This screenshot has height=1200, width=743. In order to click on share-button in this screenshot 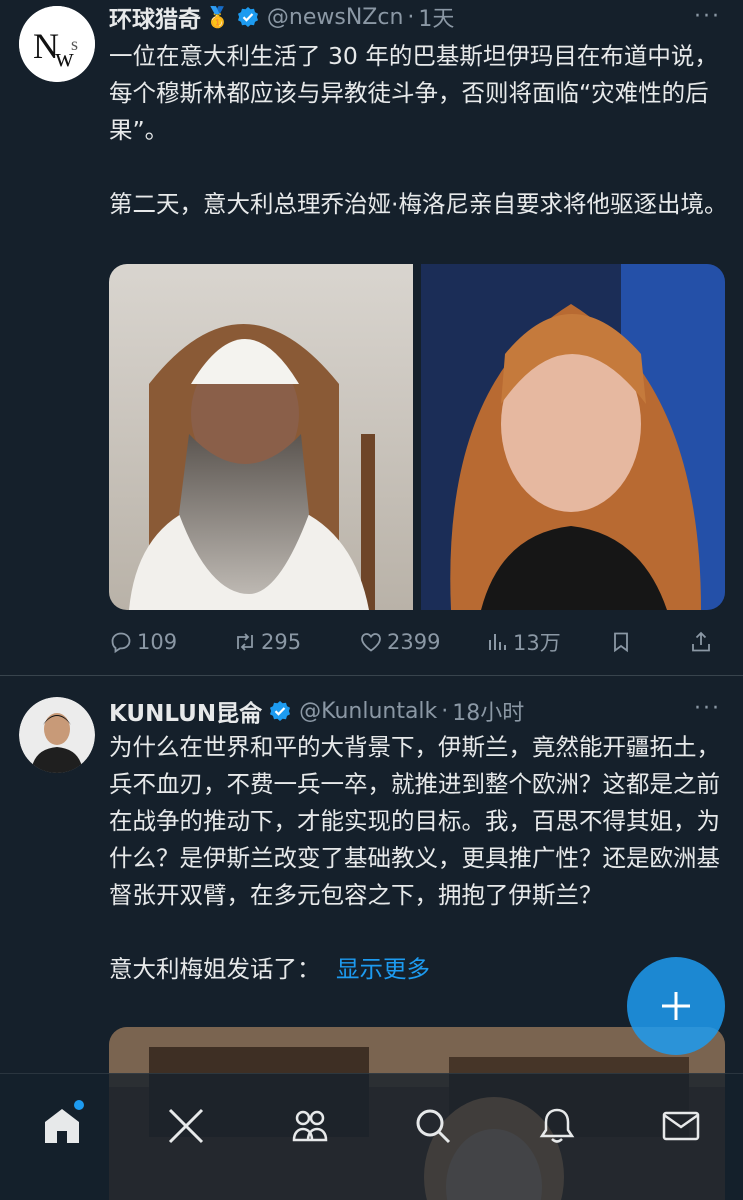, I will do `click(709, 642)`.